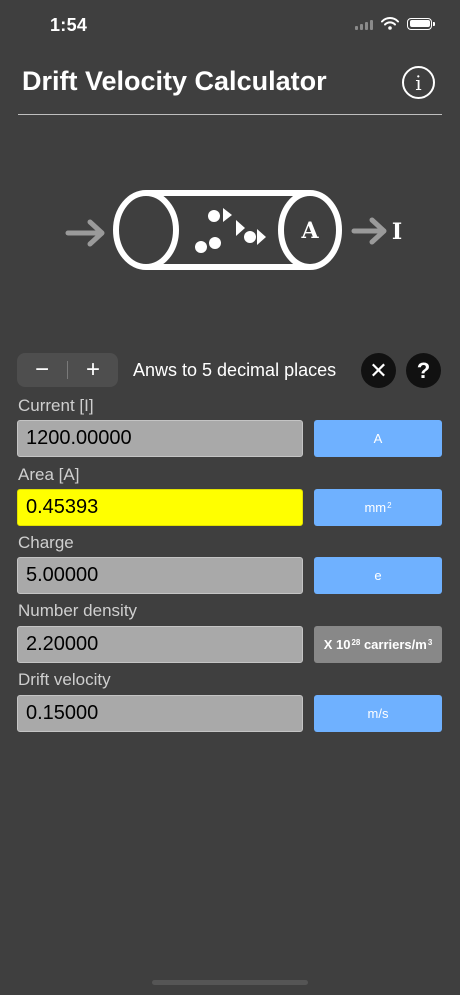  What do you see at coordinates (364, 24) in the screenshot?
I see `signal-icon` at bounding box center [364, 24].